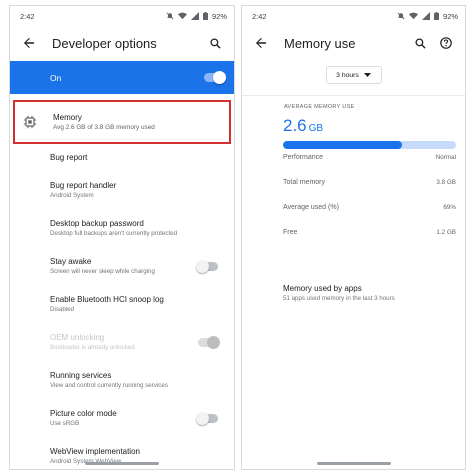 This screenshot has height=476, width=474. Describe the element at coordinates (136, 418) in the screenshot. I see `list-item-picture-color-mode: Picture color mode Use sRGB` at that location.